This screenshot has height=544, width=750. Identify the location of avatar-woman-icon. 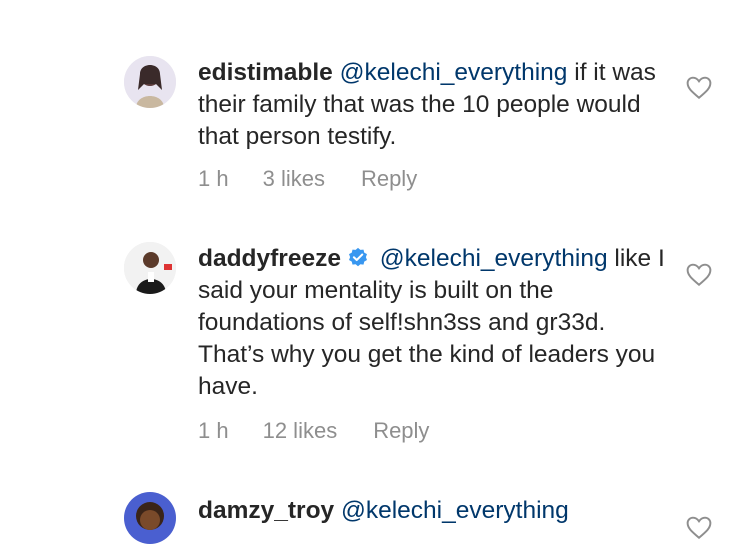
(150, 82).